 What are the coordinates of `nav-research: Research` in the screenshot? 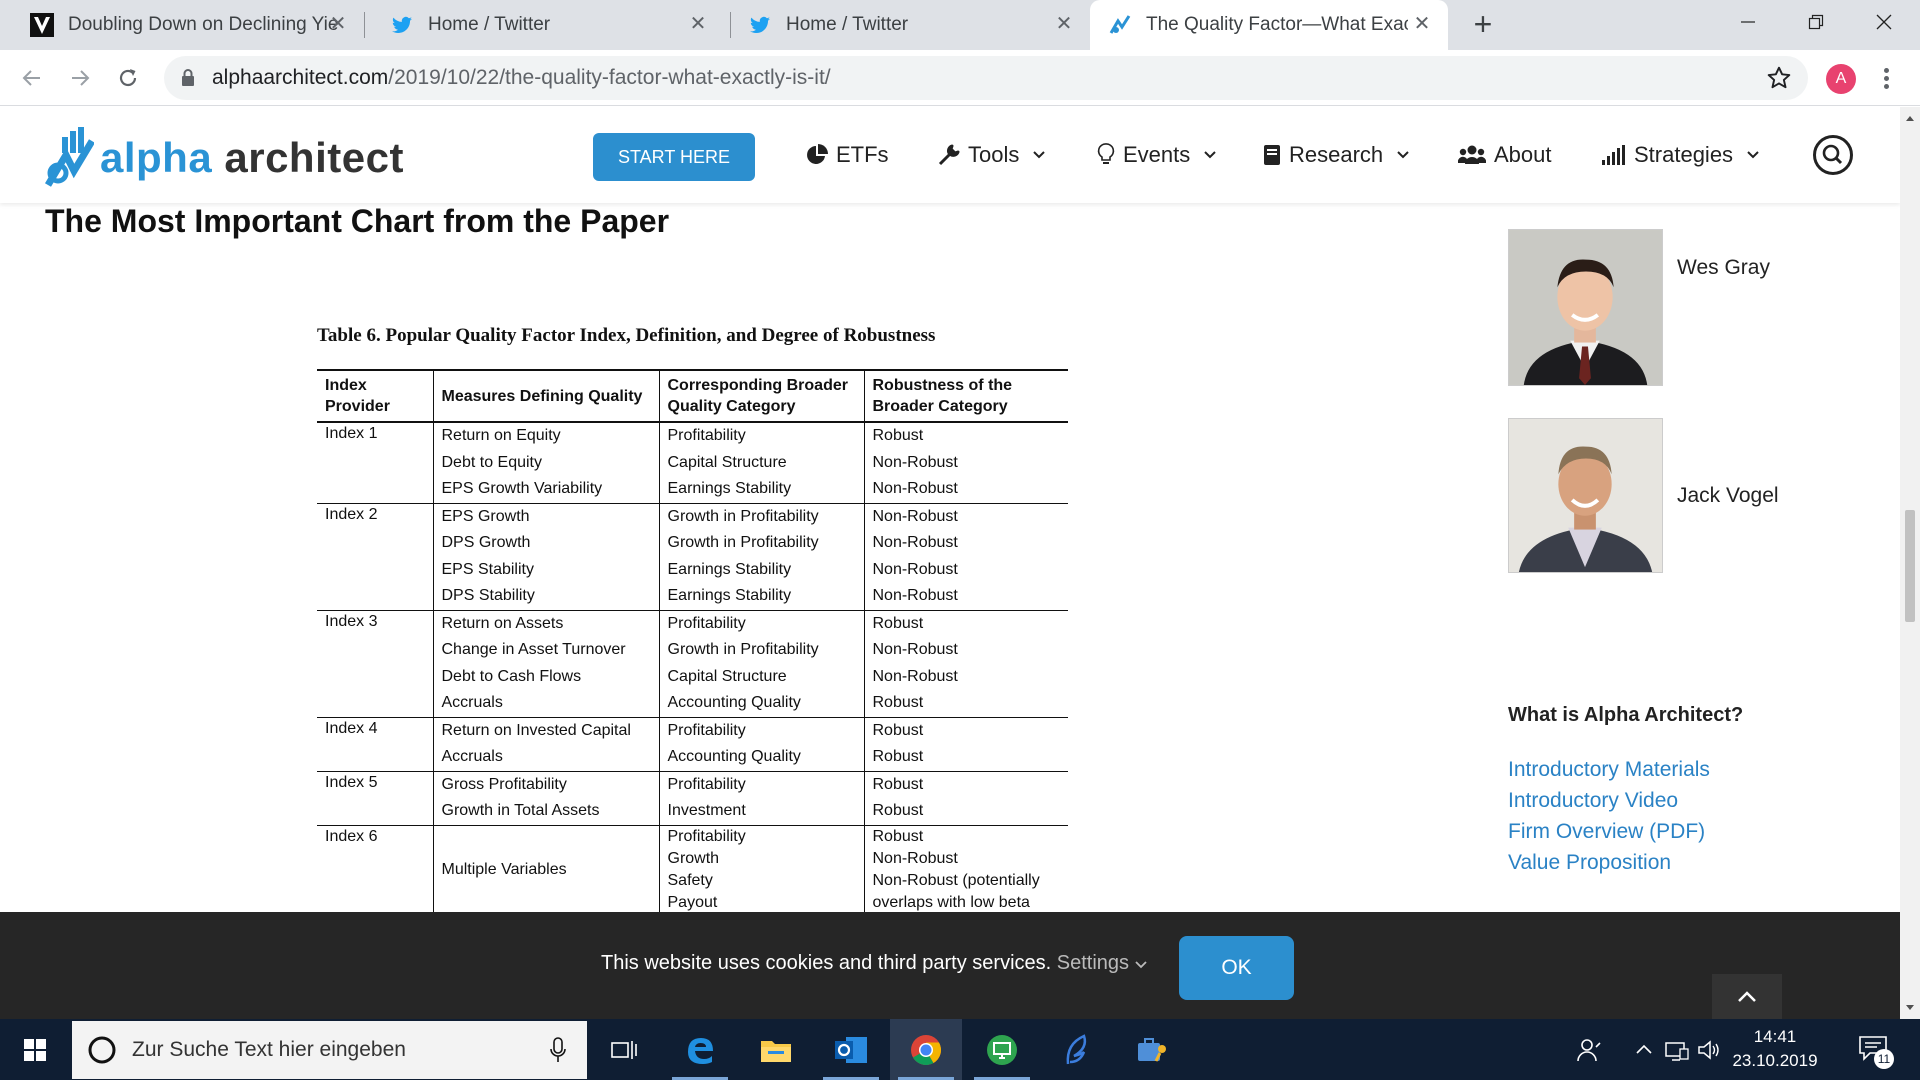 It's located at (1336, 155).